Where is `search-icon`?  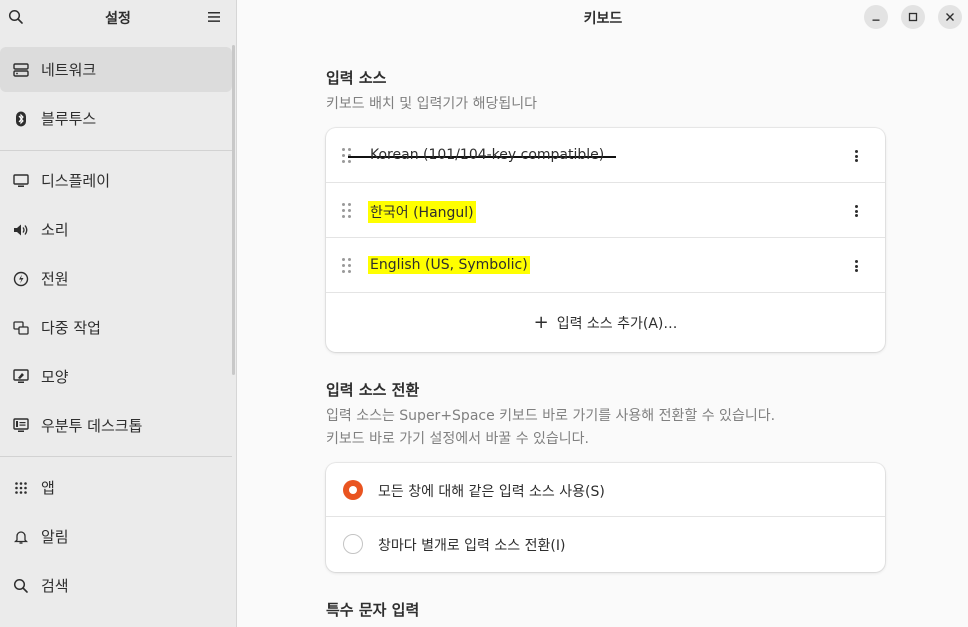 search-icon is located at coordinates (21, 586).